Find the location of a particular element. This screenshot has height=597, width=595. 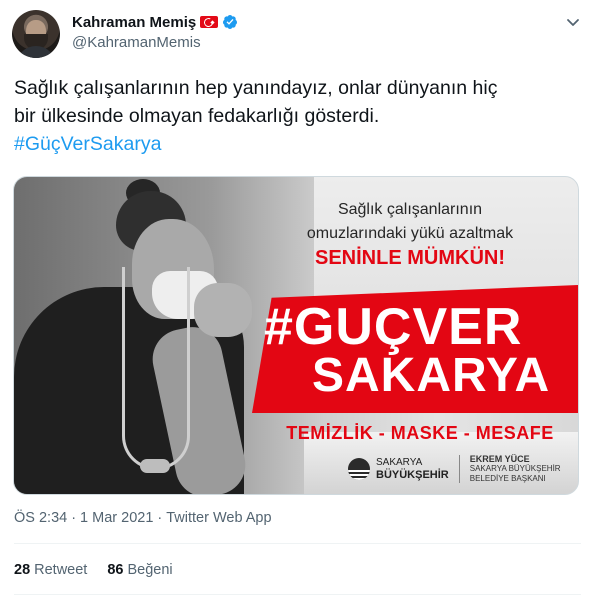

municipality-name-line1: SAKARYA is located at coordinates (399, 462).